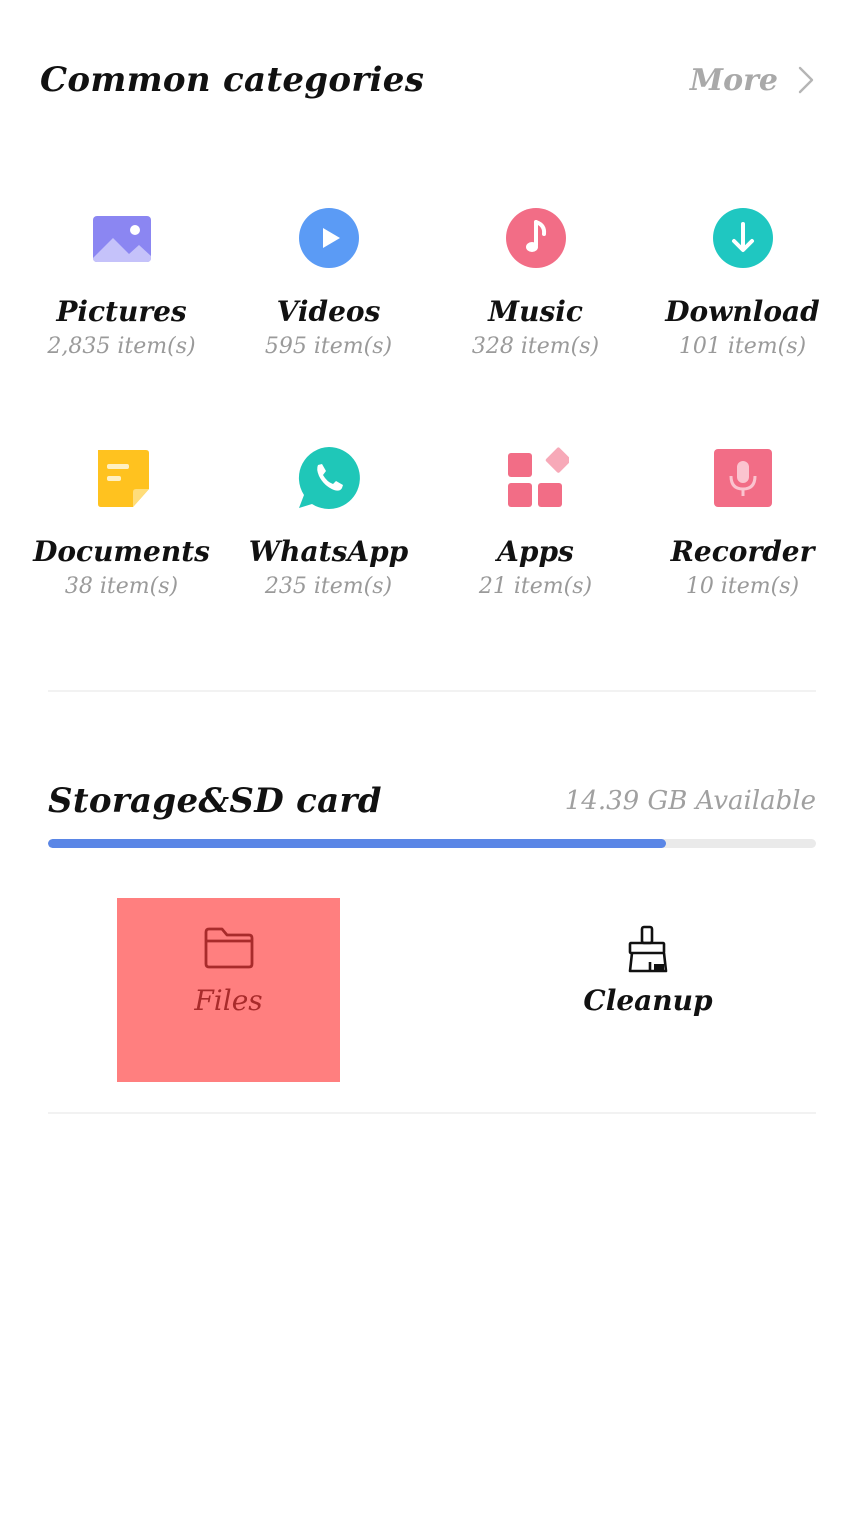 The image size is (864, 1536). What do you see at coordinates (535, 551) in the screenshot?
I see `category-name: Apps` at bounding box center [535, 551].